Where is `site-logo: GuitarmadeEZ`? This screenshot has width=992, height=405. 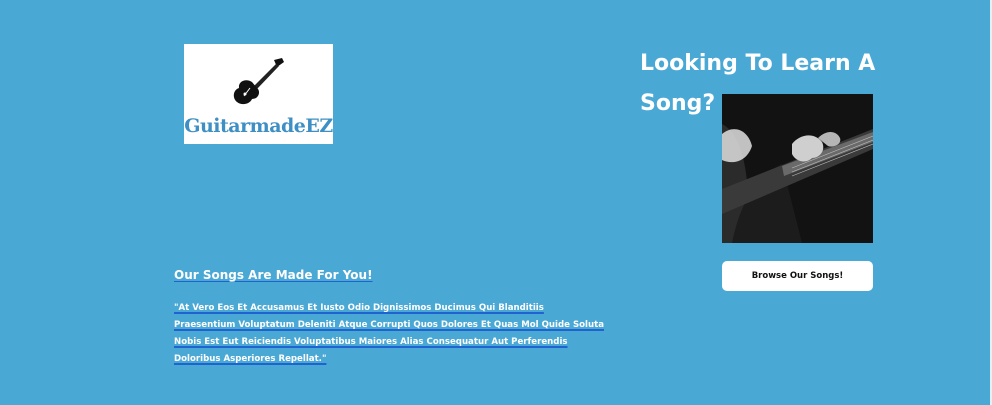
site-logo: GuitarmadeEZ is located at coordinates (258, 94).